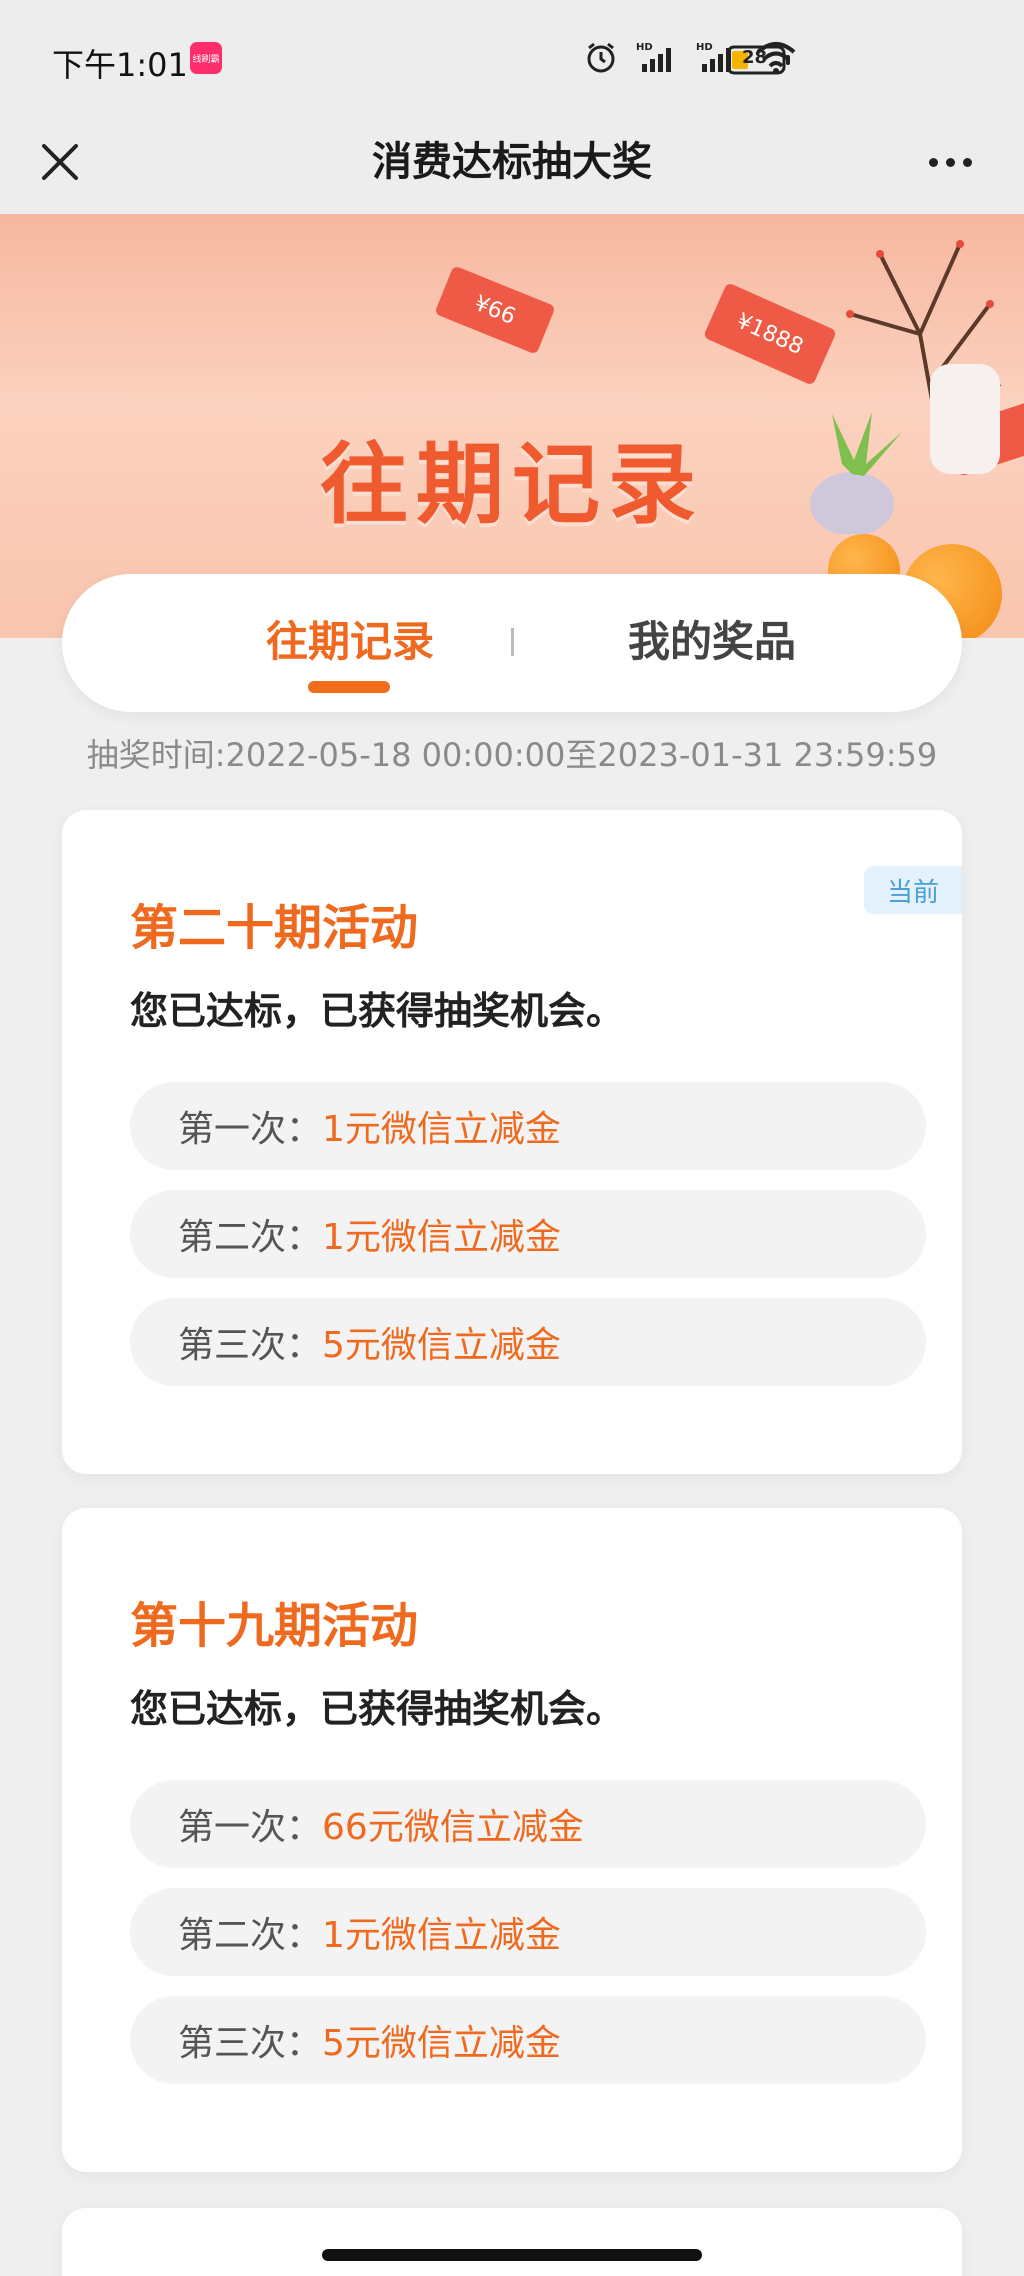 This screenshot has width=1024, height=2276. I want to click on more-button, so click(950, 162).